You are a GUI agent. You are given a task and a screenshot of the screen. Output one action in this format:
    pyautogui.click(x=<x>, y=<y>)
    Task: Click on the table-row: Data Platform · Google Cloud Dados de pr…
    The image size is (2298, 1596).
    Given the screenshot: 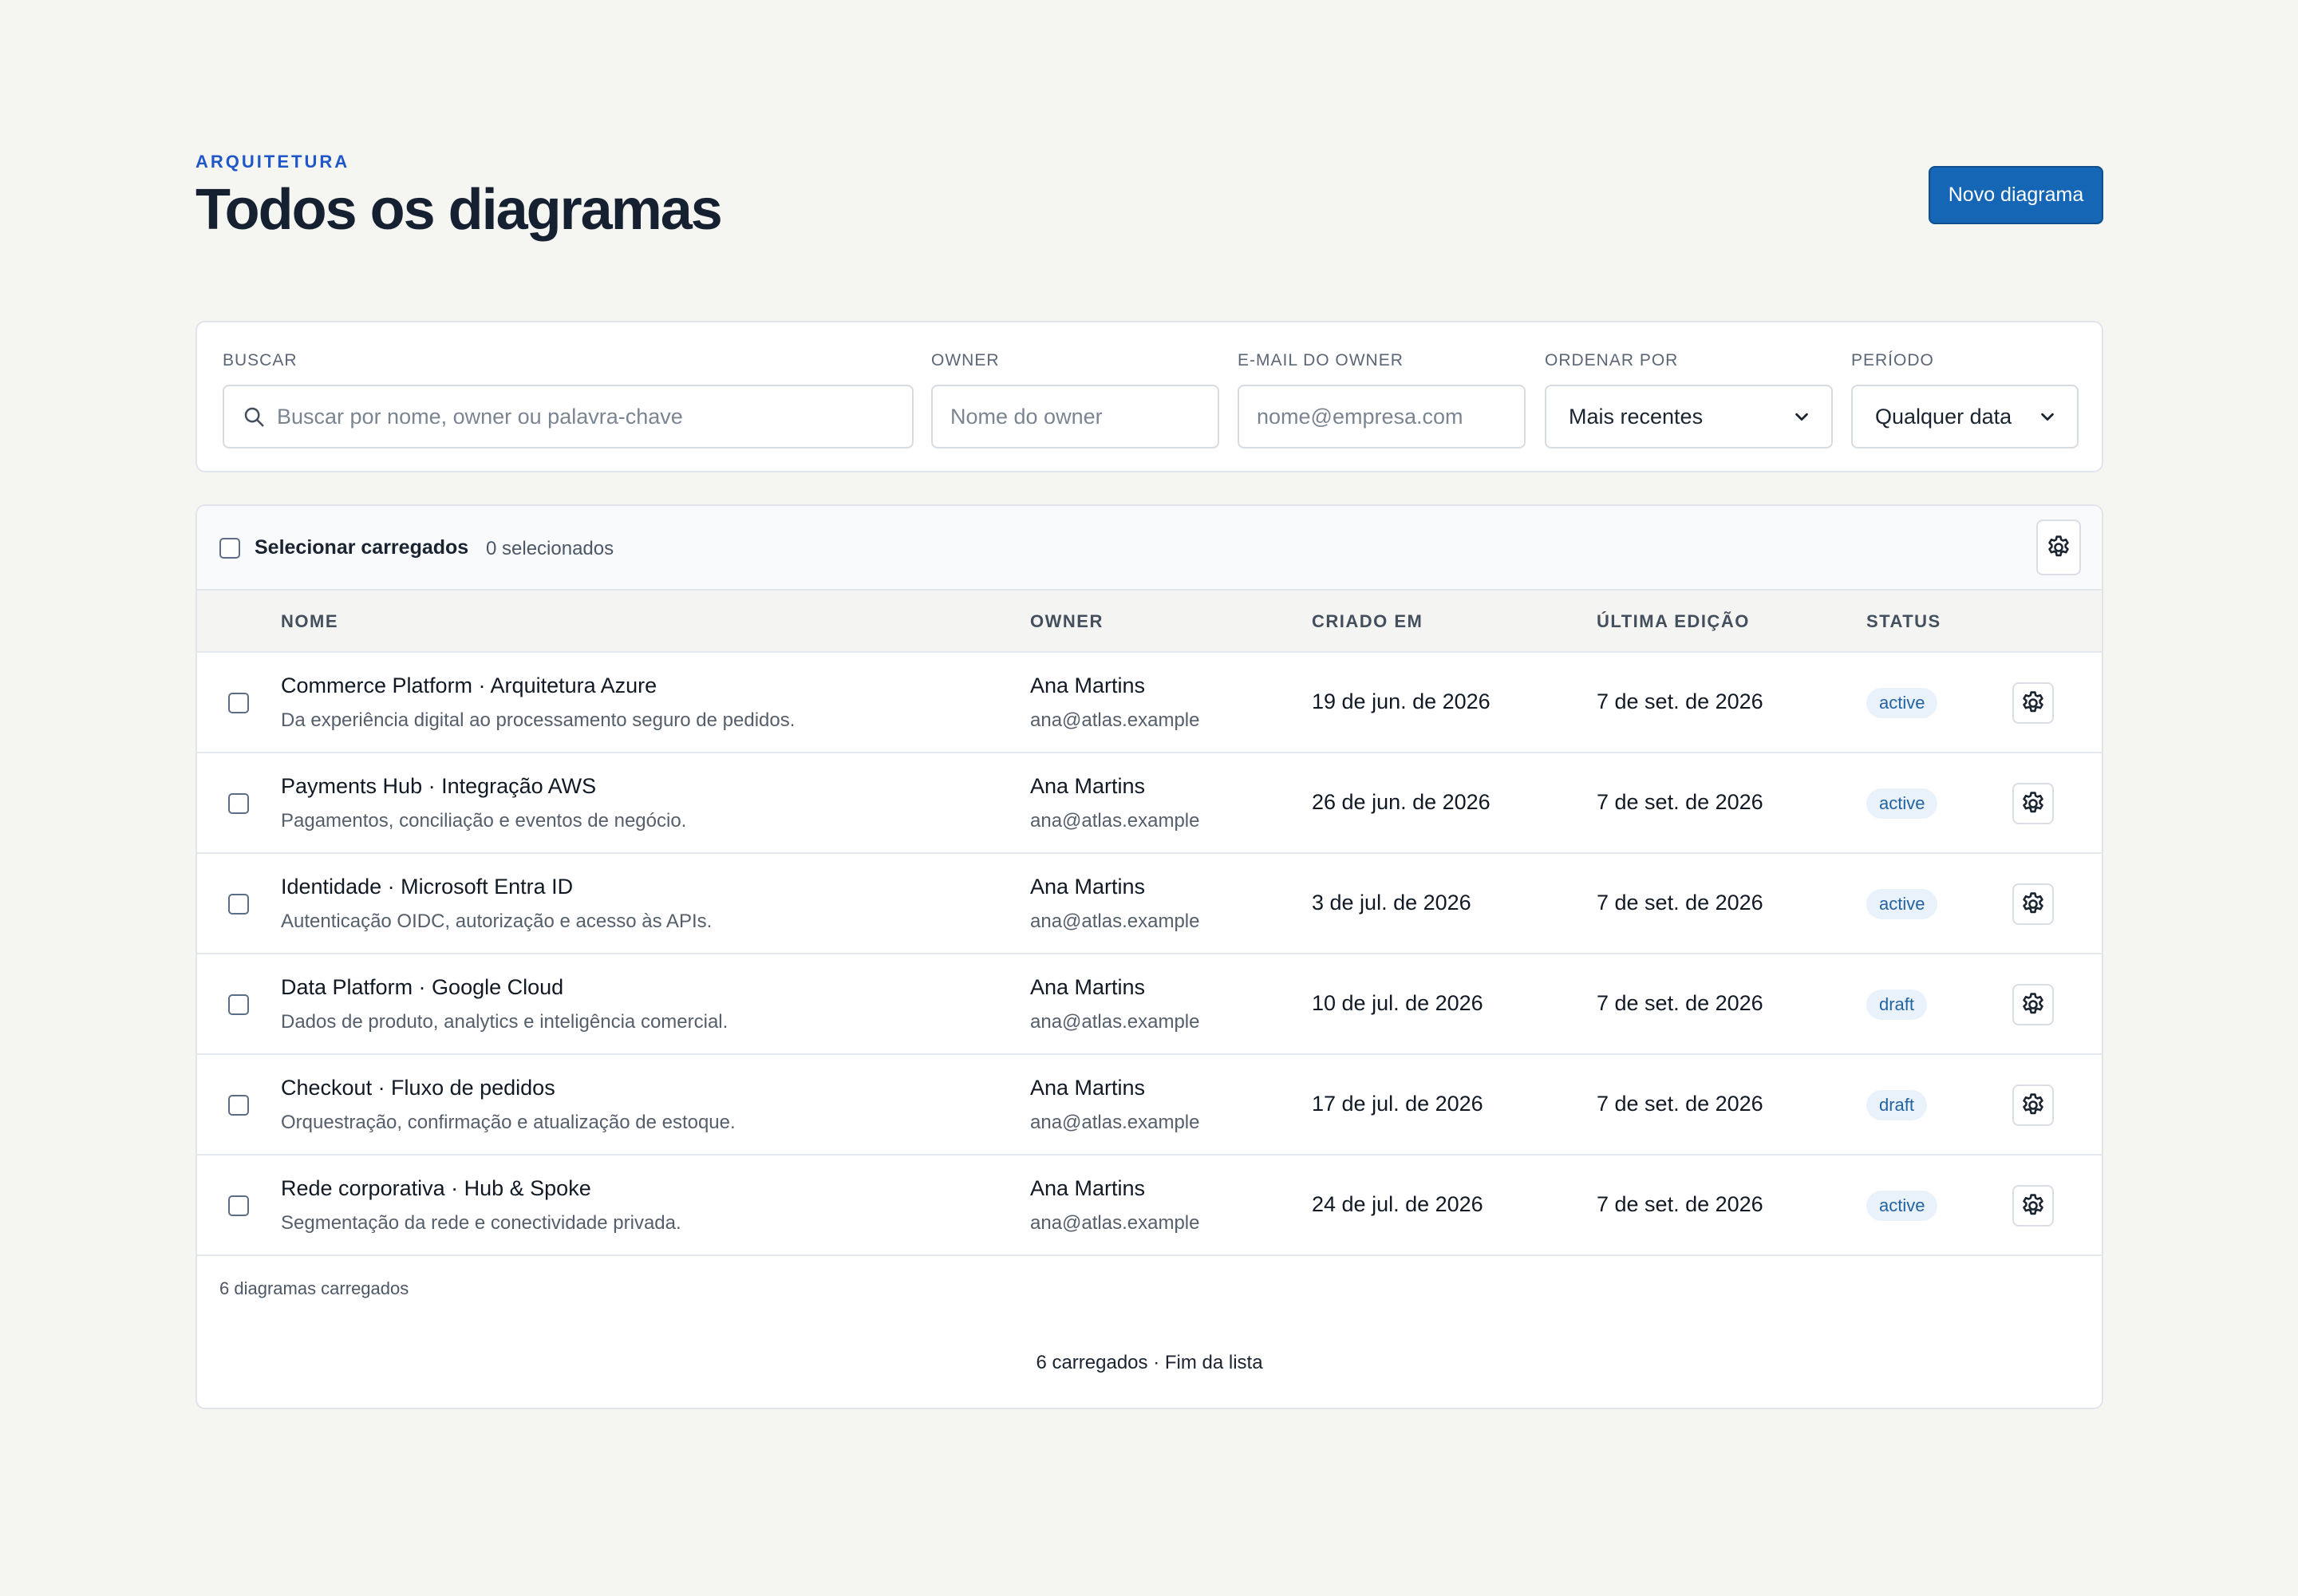 What is the action you would take?
    pyautogui.click(x=1150, y=1004)
    